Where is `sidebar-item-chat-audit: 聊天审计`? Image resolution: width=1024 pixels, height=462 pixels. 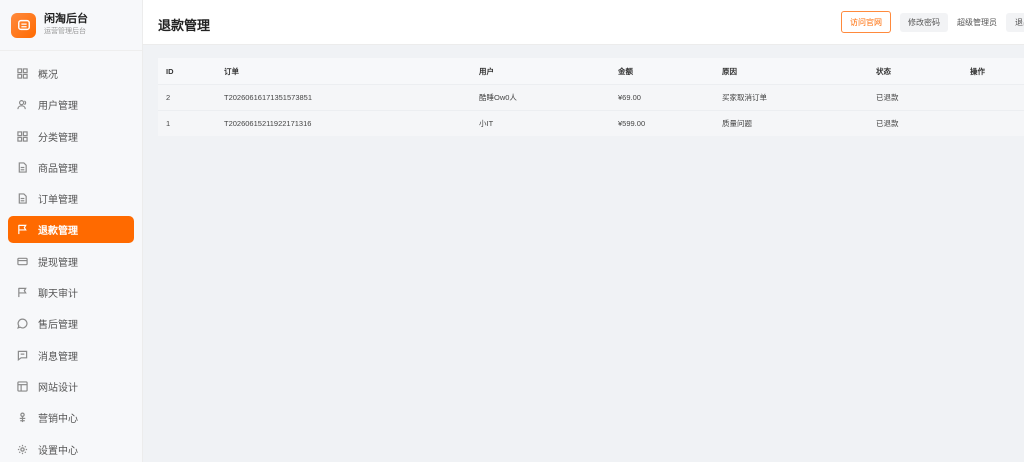 sidebar-item-chat-audit: 聊天审计 is located at coordinates (71, 292).